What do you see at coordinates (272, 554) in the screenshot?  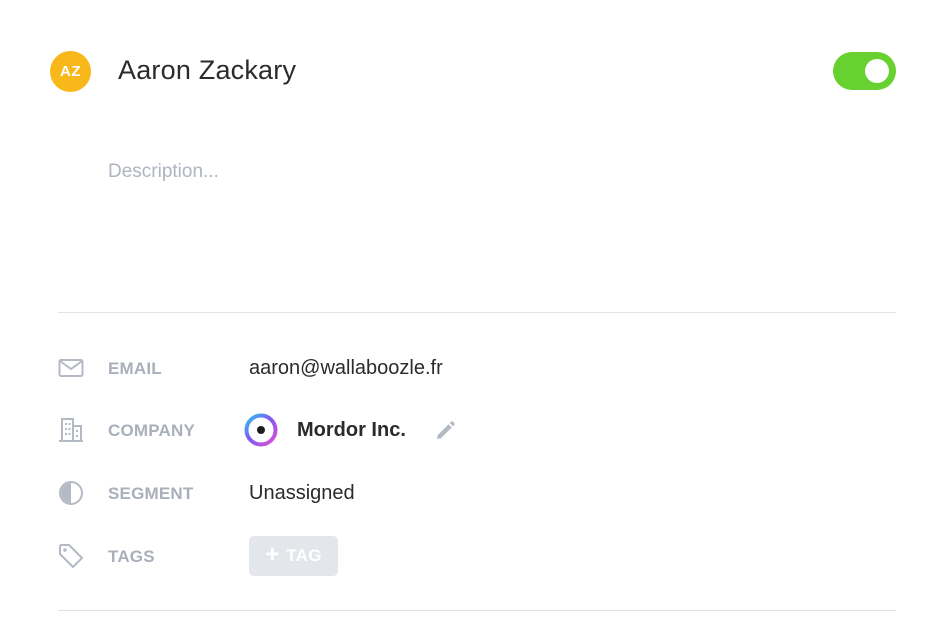 I see `plus-icon: +` at bounding box center [272, 554].